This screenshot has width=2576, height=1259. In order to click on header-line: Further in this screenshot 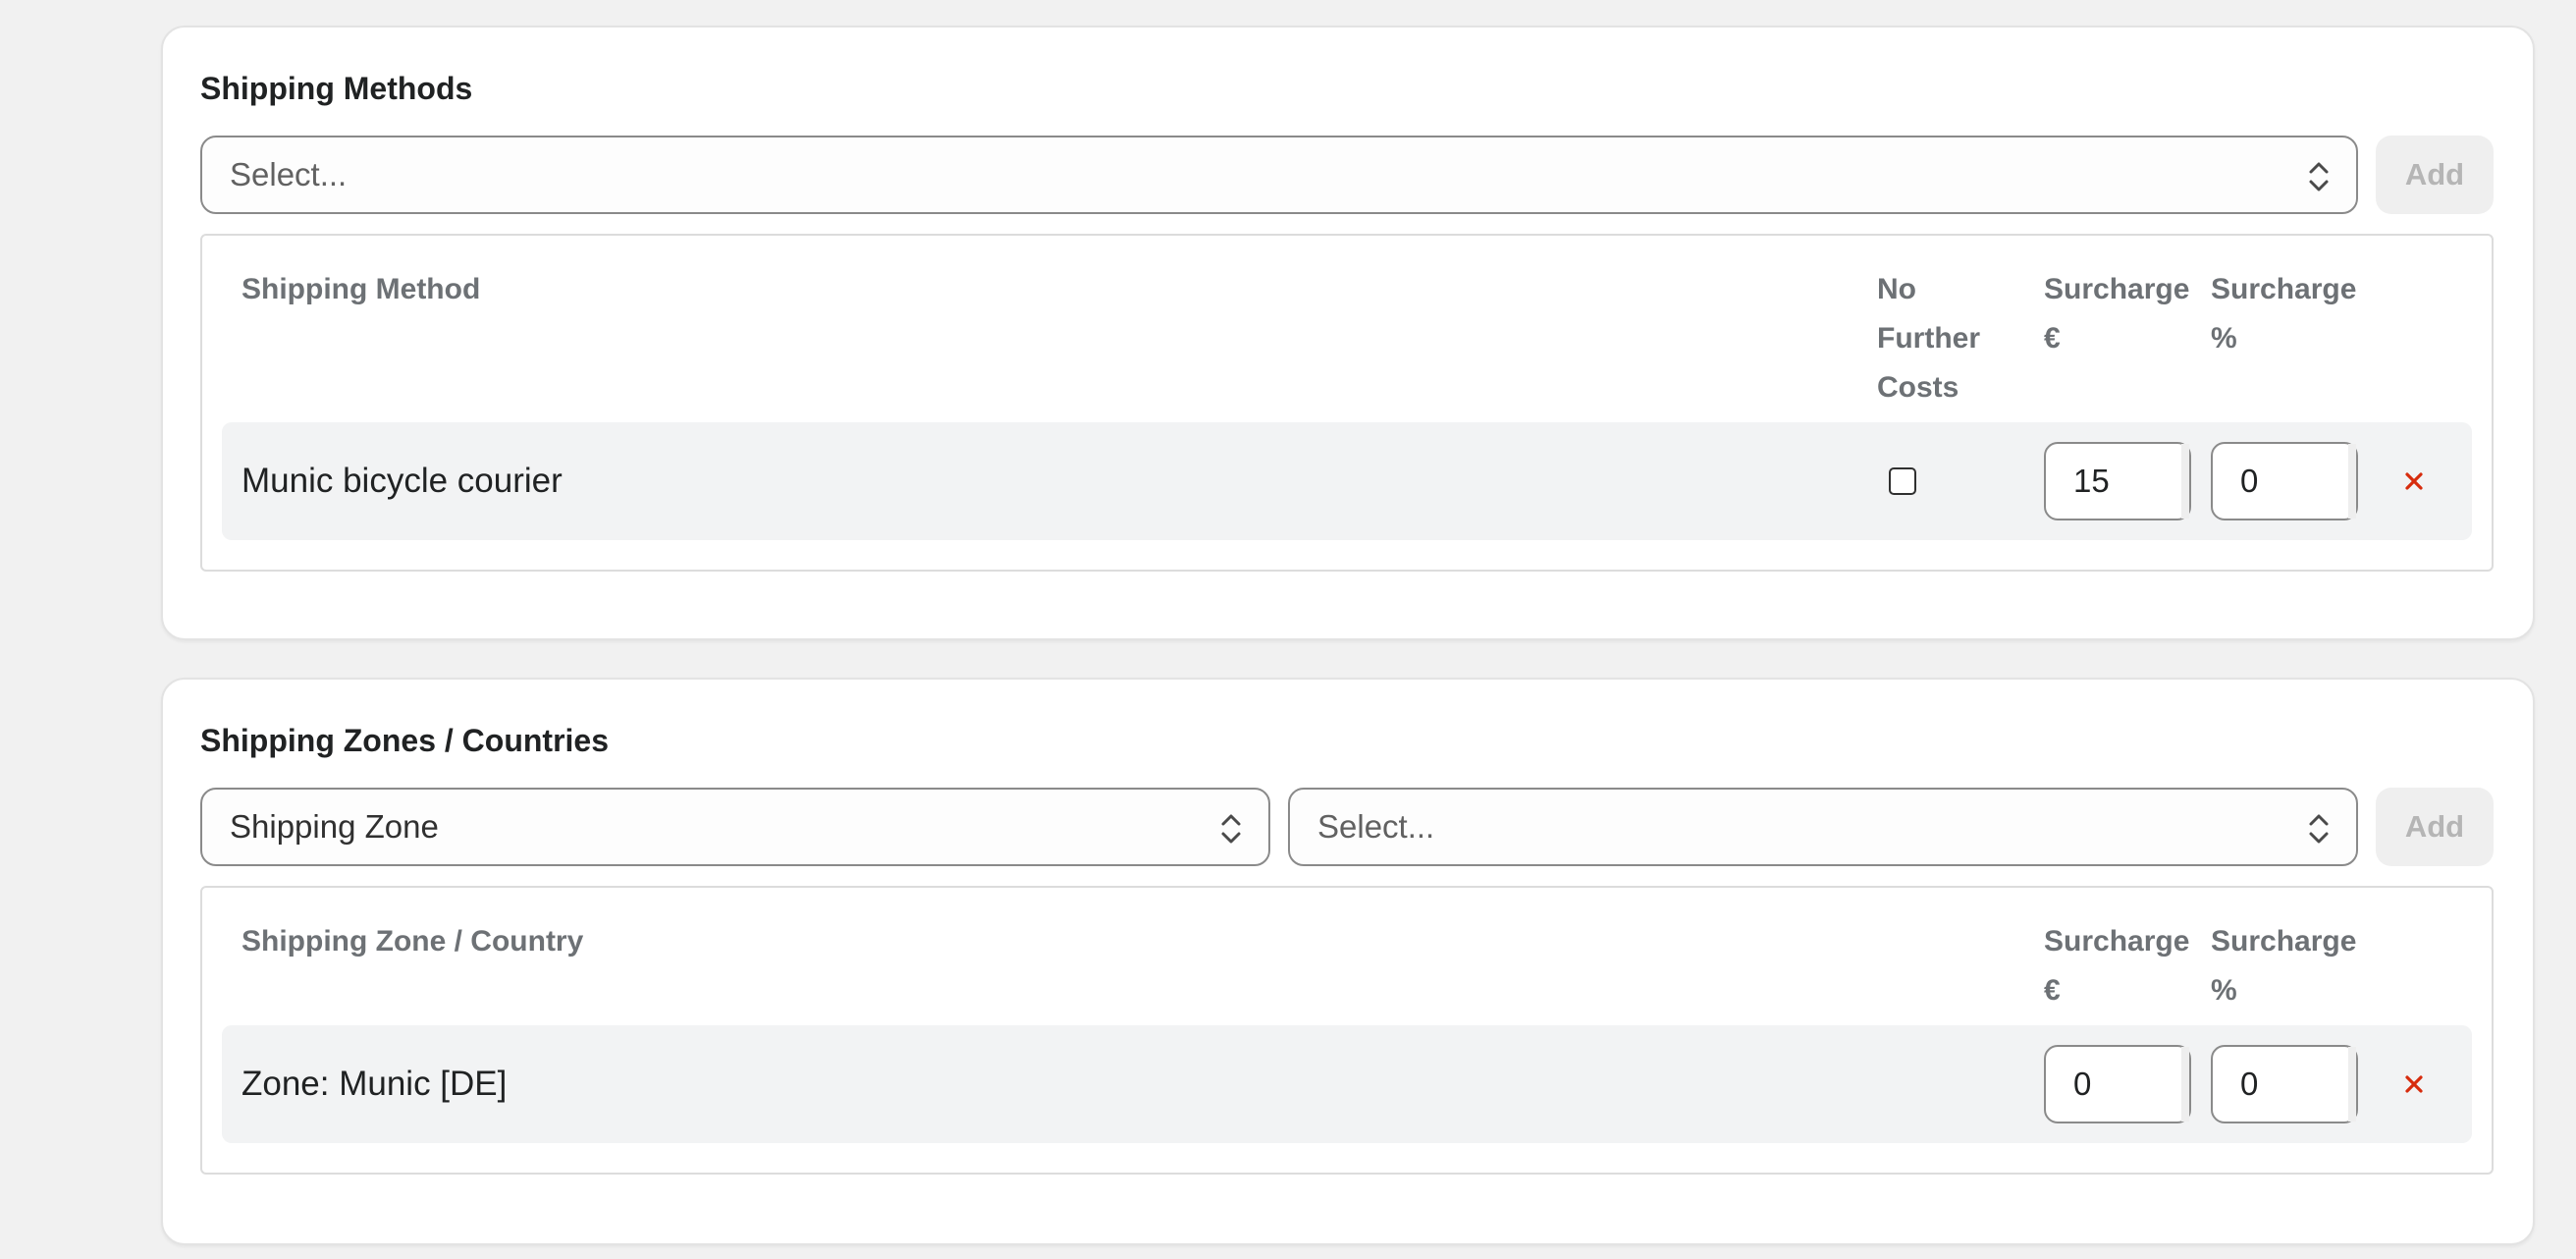, I will do `click(1928, 338)`.